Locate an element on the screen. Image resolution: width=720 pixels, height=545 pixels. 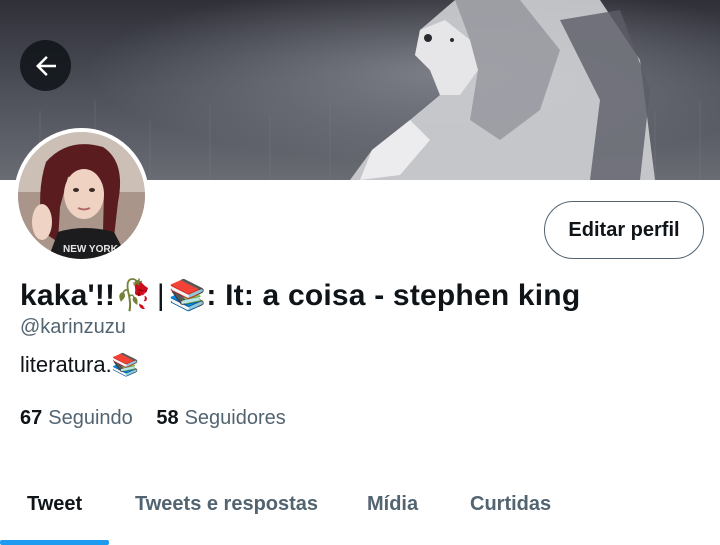
followers-count: 58 is located at coordinates (167, 418).